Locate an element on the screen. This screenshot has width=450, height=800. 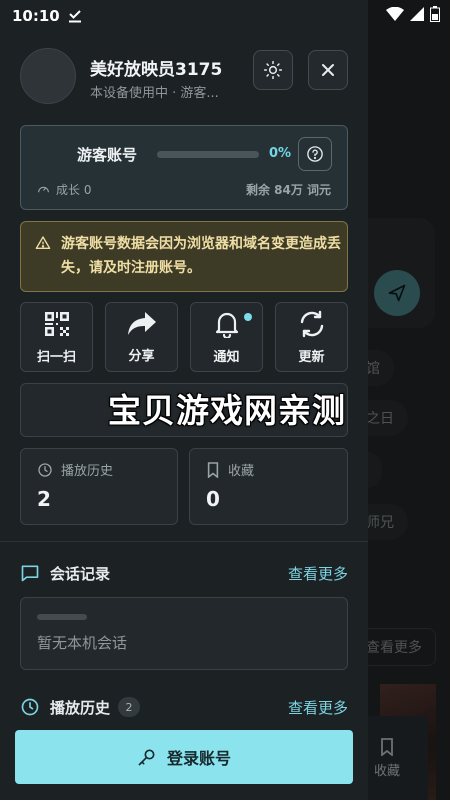
gauge-icon is located at coordinates (43, 189).